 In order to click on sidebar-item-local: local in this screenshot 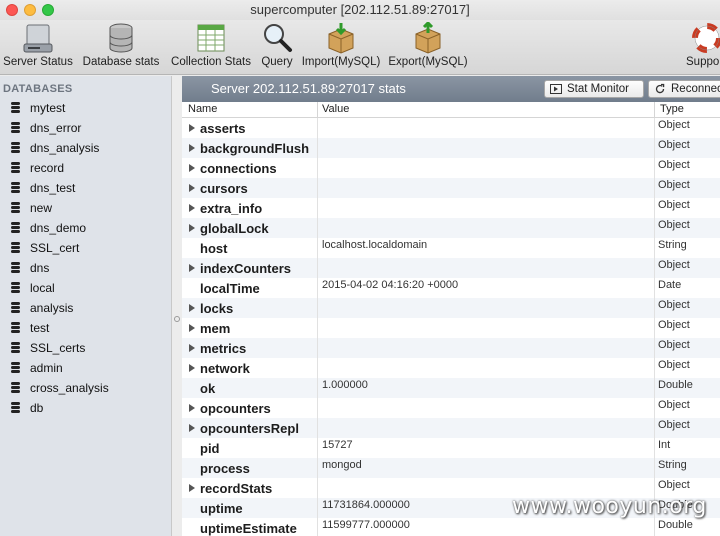, I will do `click(86, 288)`.